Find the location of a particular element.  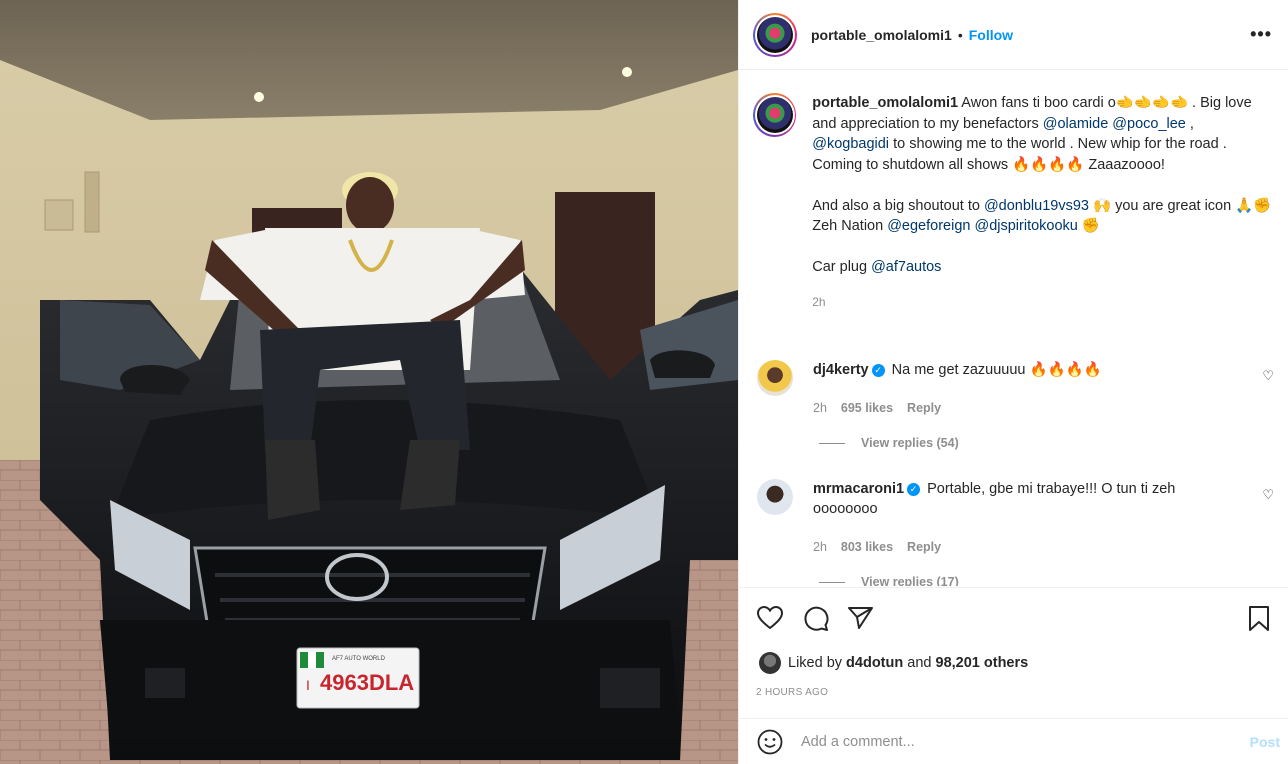

more-icon: ••• is located at coordinates (1261, 34).